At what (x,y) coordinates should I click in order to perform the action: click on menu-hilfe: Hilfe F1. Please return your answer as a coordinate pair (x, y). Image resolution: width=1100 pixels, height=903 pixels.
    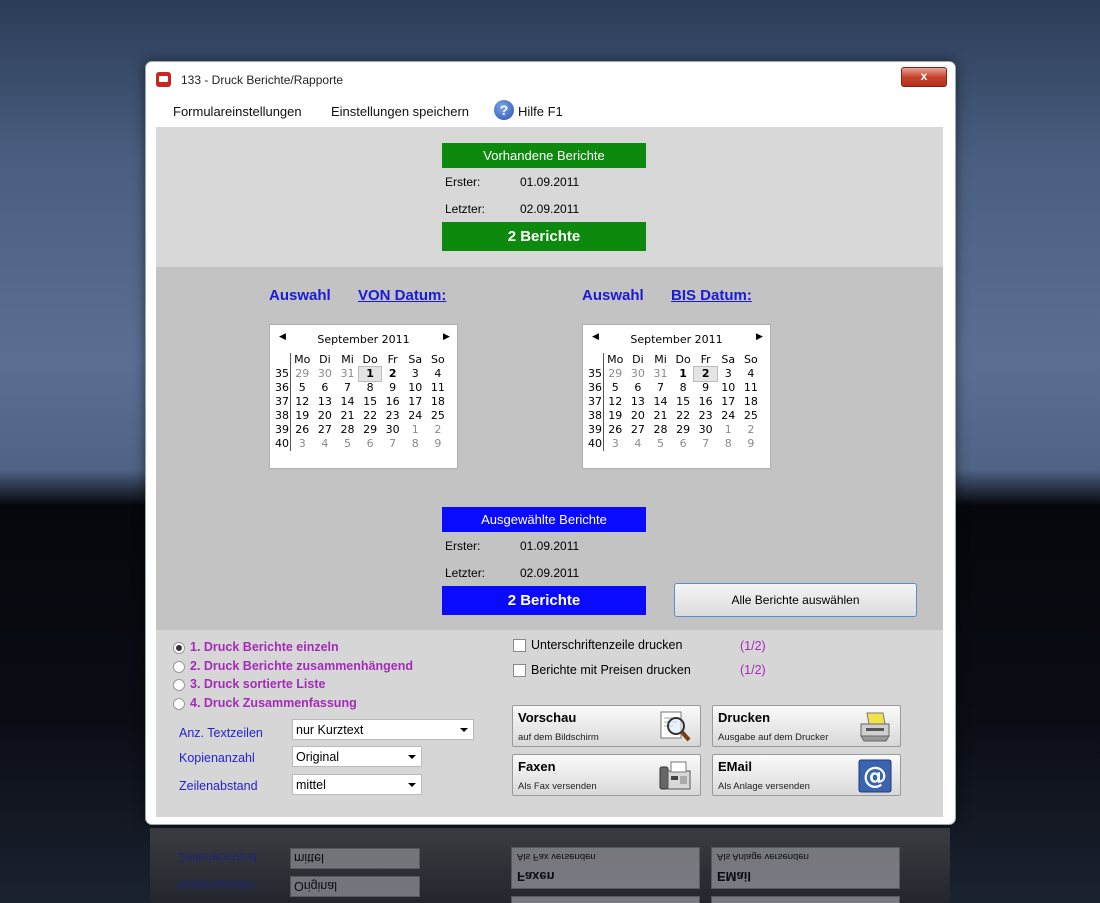
    Looking at the image, I should click on (540, 111).